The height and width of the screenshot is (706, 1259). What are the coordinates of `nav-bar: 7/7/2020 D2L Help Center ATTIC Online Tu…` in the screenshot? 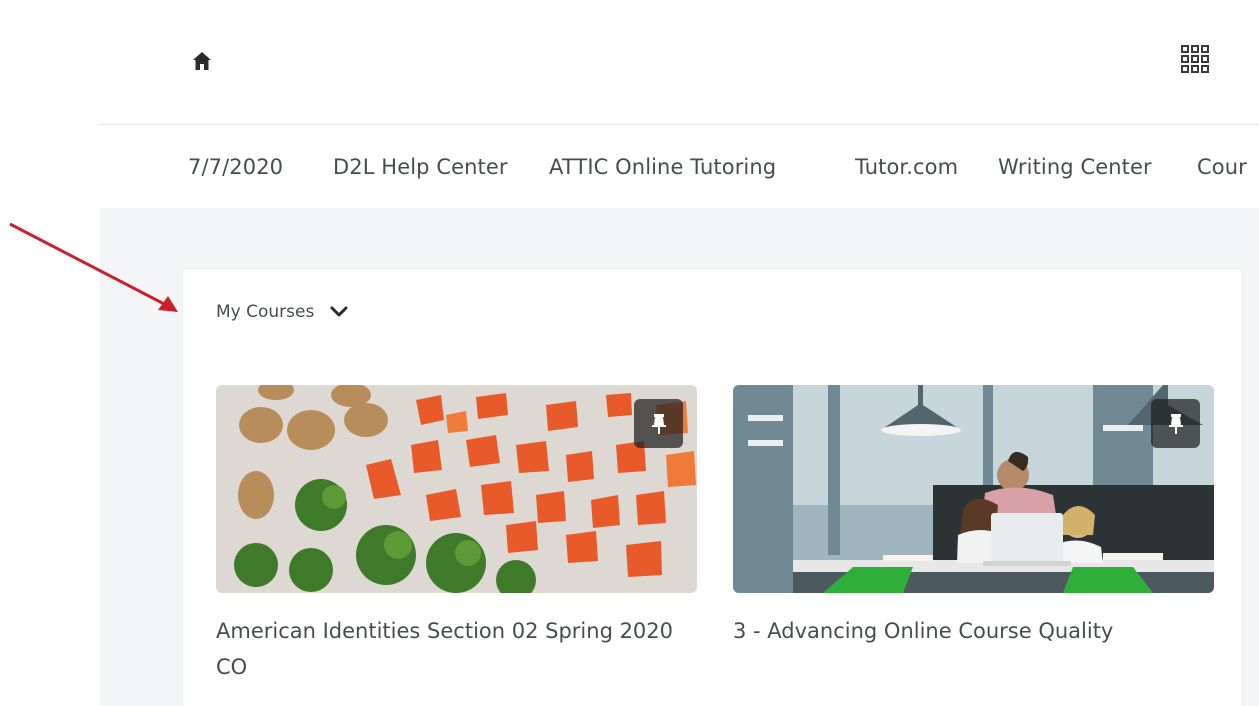 It's located at (679, 167).